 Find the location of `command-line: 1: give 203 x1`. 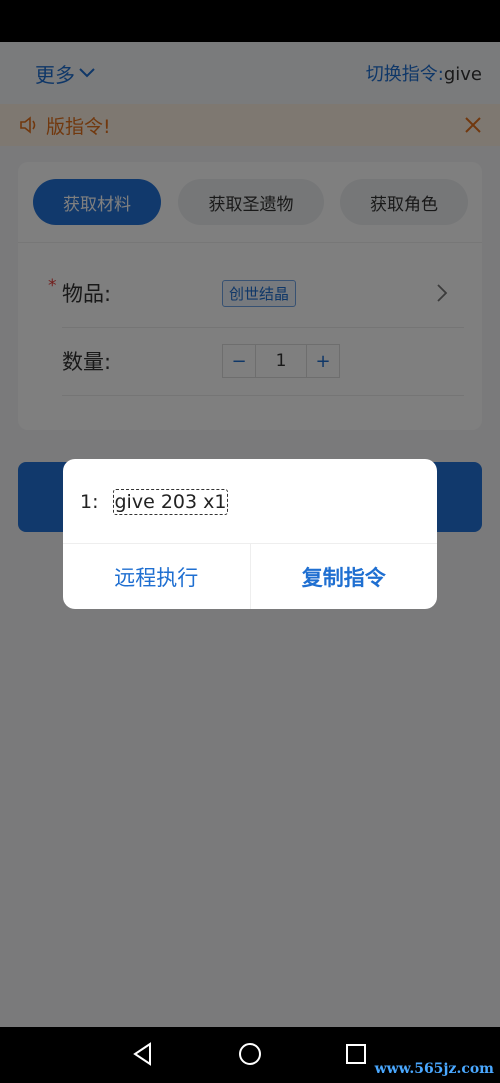

command-line: 1: give 203 x1 is located at coordinates (154, 502).